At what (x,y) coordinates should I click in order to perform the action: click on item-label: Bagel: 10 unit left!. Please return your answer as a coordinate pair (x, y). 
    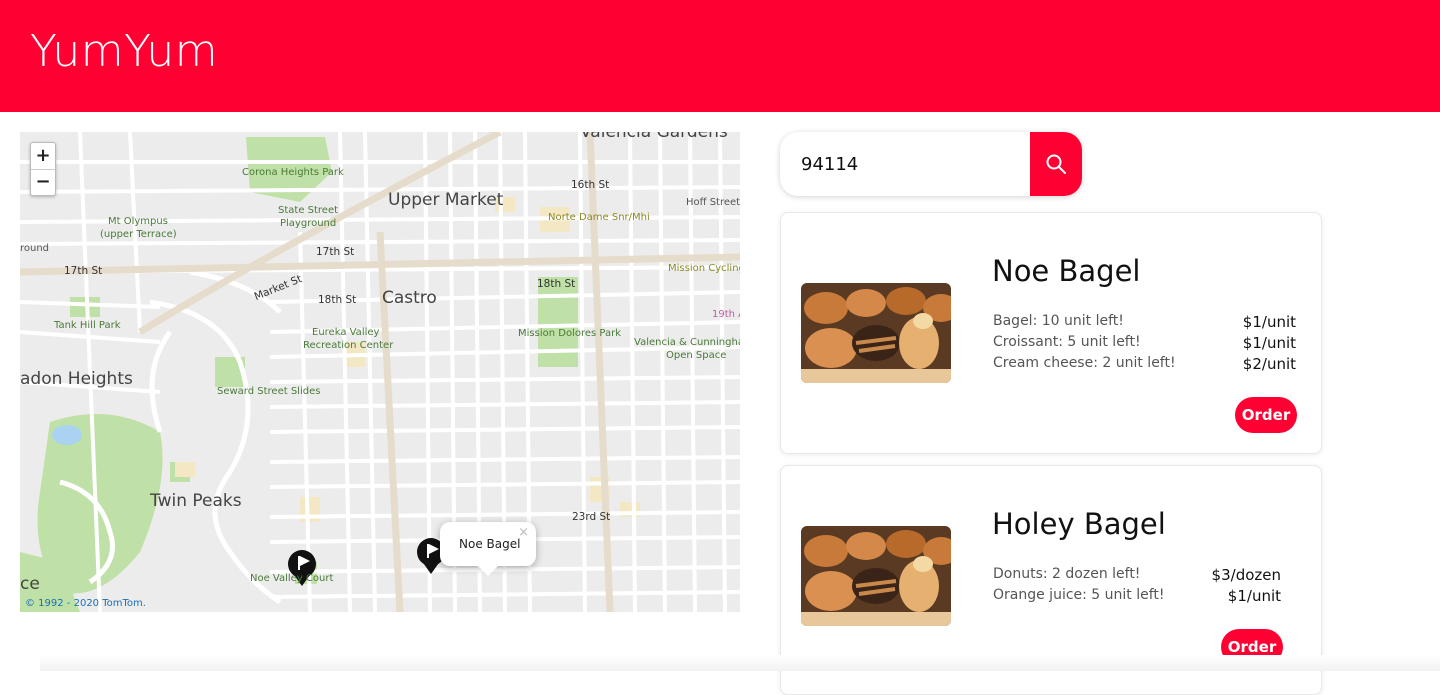
    Looking at the image, I should click on (1058, 321).